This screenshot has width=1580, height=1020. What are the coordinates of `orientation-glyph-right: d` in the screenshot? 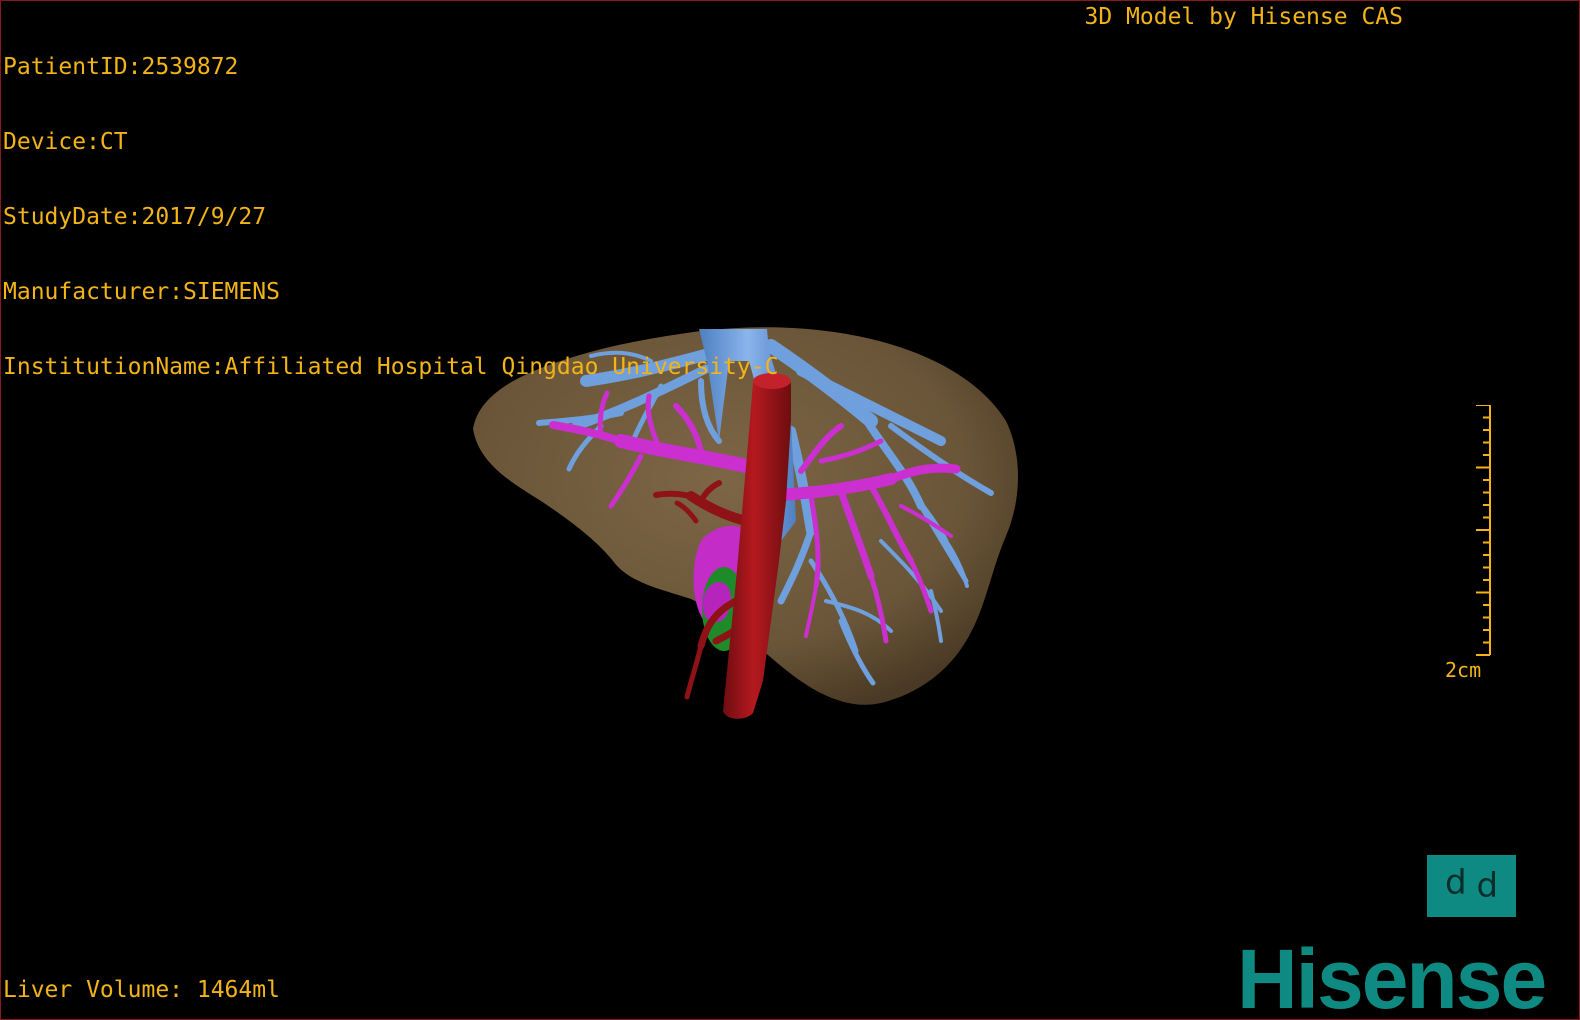 It's located at (1487, 886).